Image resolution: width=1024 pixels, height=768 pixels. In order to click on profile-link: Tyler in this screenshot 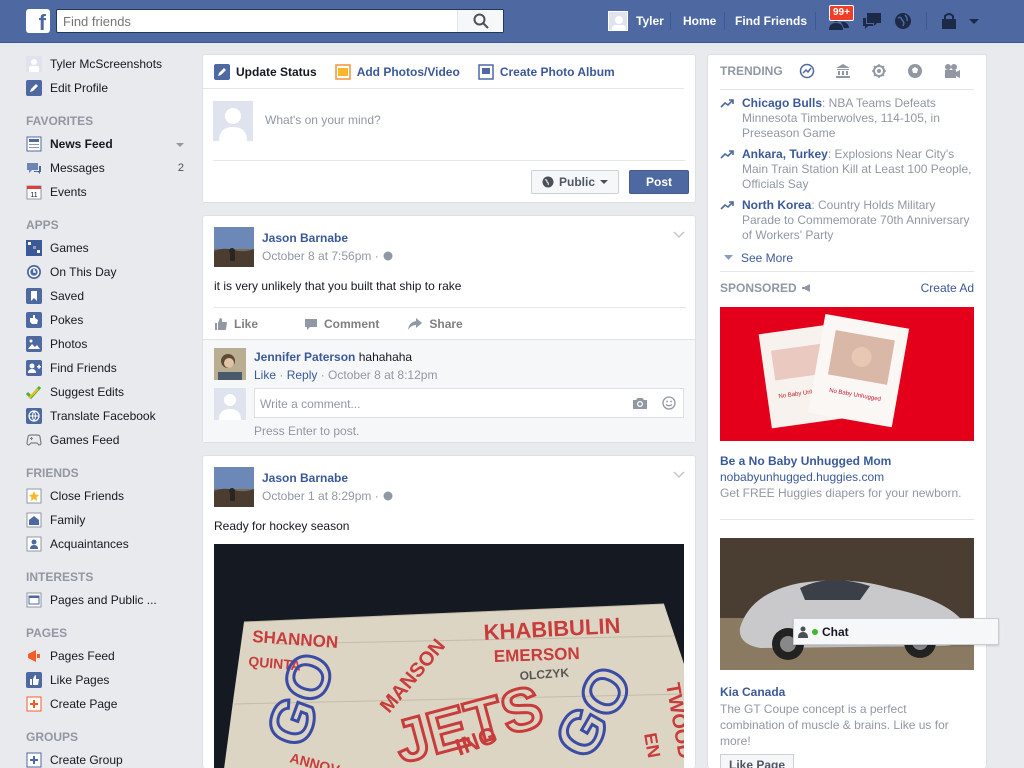, I will do `click(636, 21)`.